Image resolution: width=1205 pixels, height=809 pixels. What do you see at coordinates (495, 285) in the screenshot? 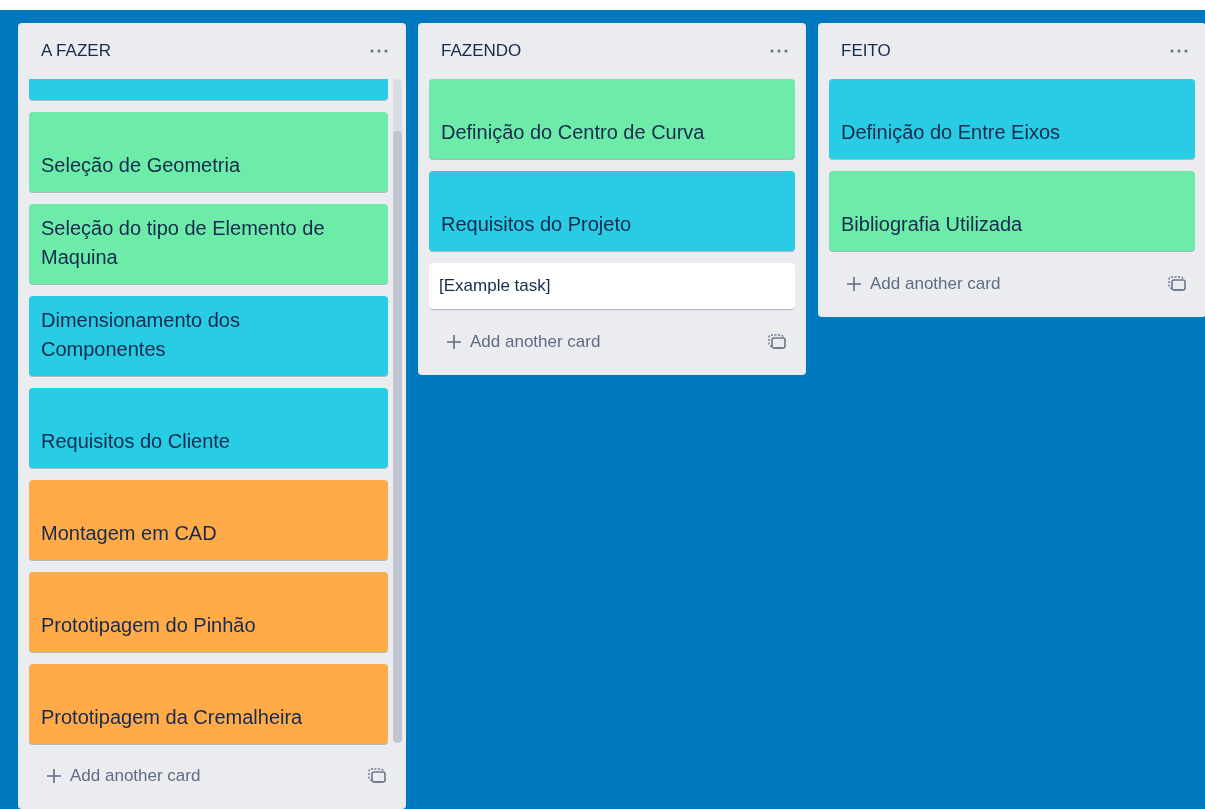
I see `card-title: [Example task]` at bounding box center [495, 285].